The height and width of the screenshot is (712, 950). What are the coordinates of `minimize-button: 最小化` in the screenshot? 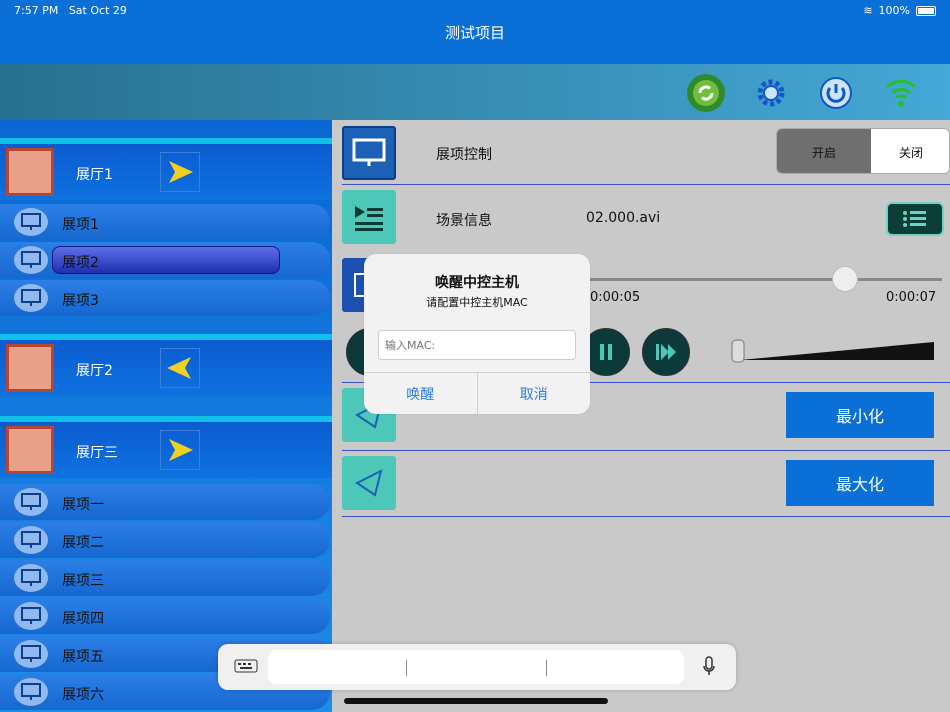 It's located at (860, 415).